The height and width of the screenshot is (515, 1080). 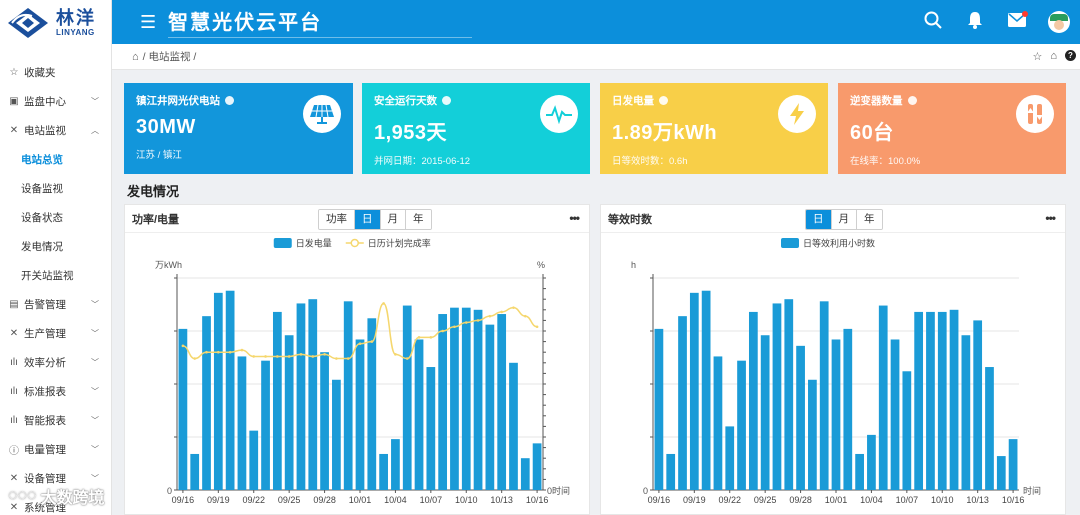 I want to click on brand-logo: 林洋 LINYANG, so click(x=55, y=23).